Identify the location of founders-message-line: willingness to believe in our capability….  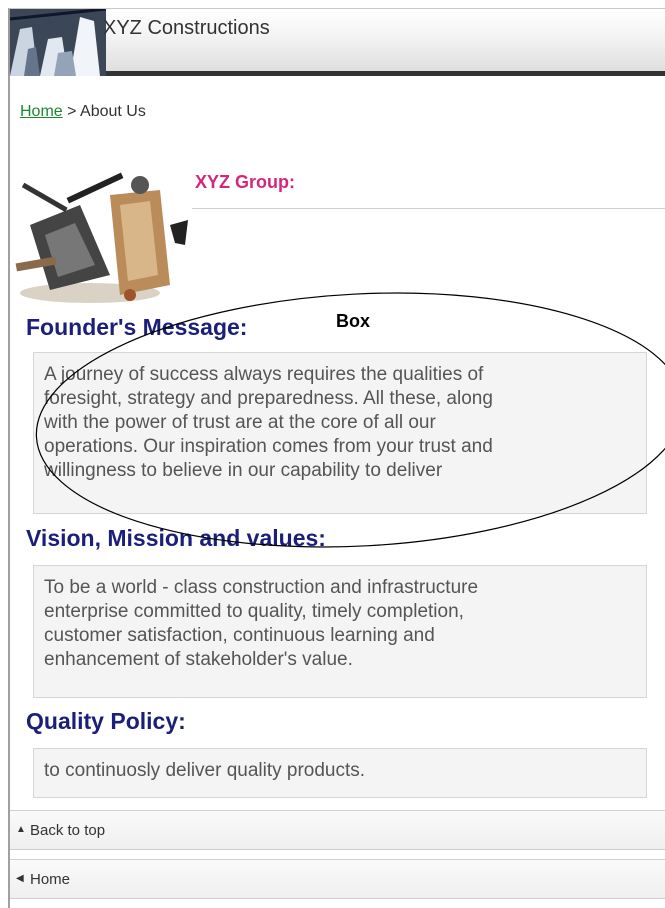
(243, 470).